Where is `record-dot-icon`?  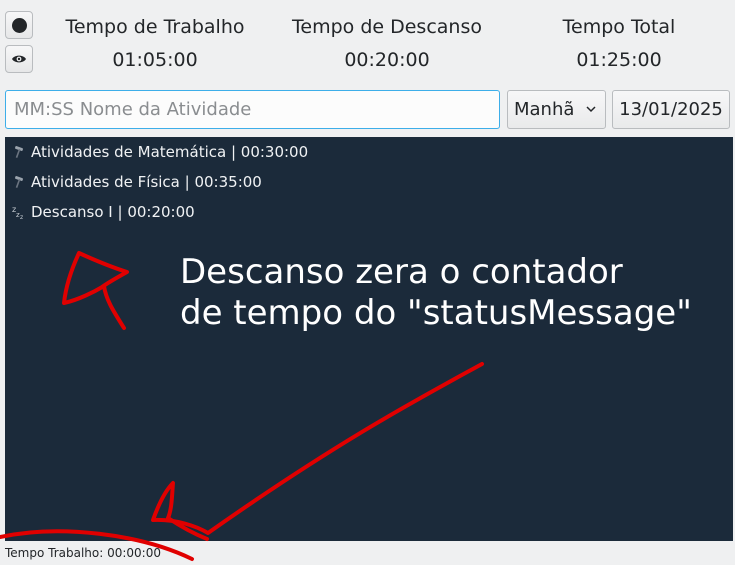 record-dot-icon is located at coordinates (19, 25).